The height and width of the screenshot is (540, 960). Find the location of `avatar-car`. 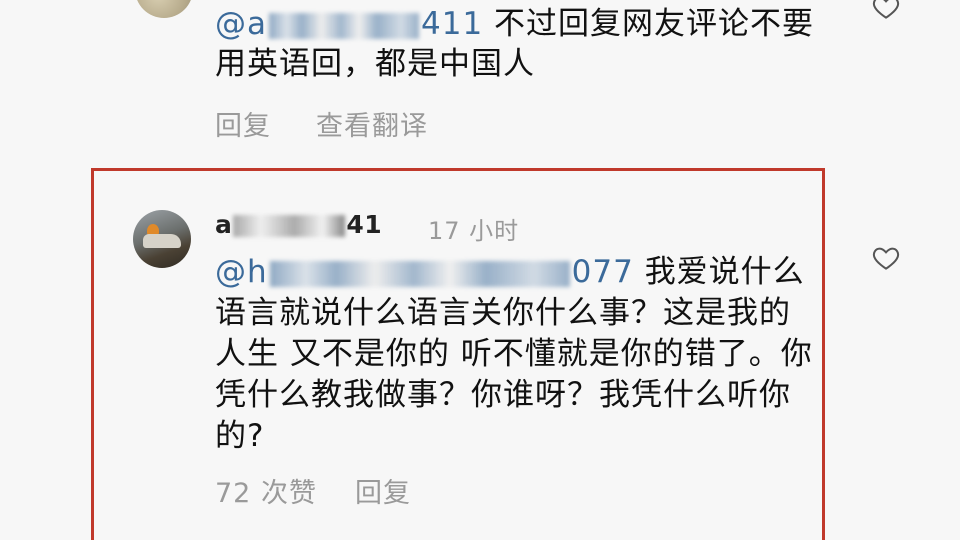

avatar-car is located at coordinates (162, 241).